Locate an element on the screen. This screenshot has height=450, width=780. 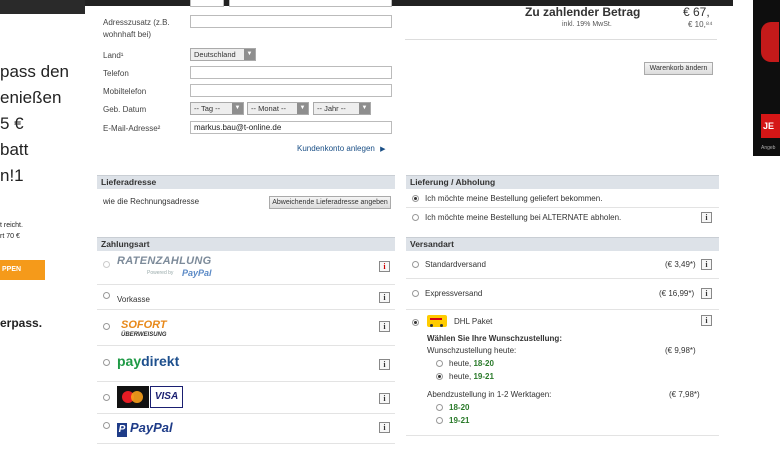
lieferadresse-text: wie die Rechnungsadresse is located at coordinates (151, 201).